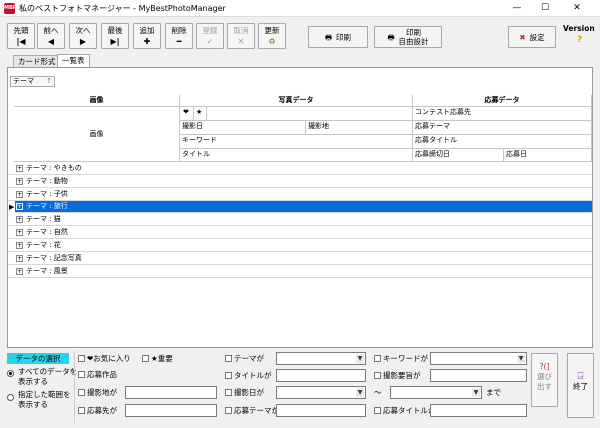  What do you see at coordinates (157, 359) in the screenshot?
I see `important-checkbox: ★重要` at bounding box center [157, 359].